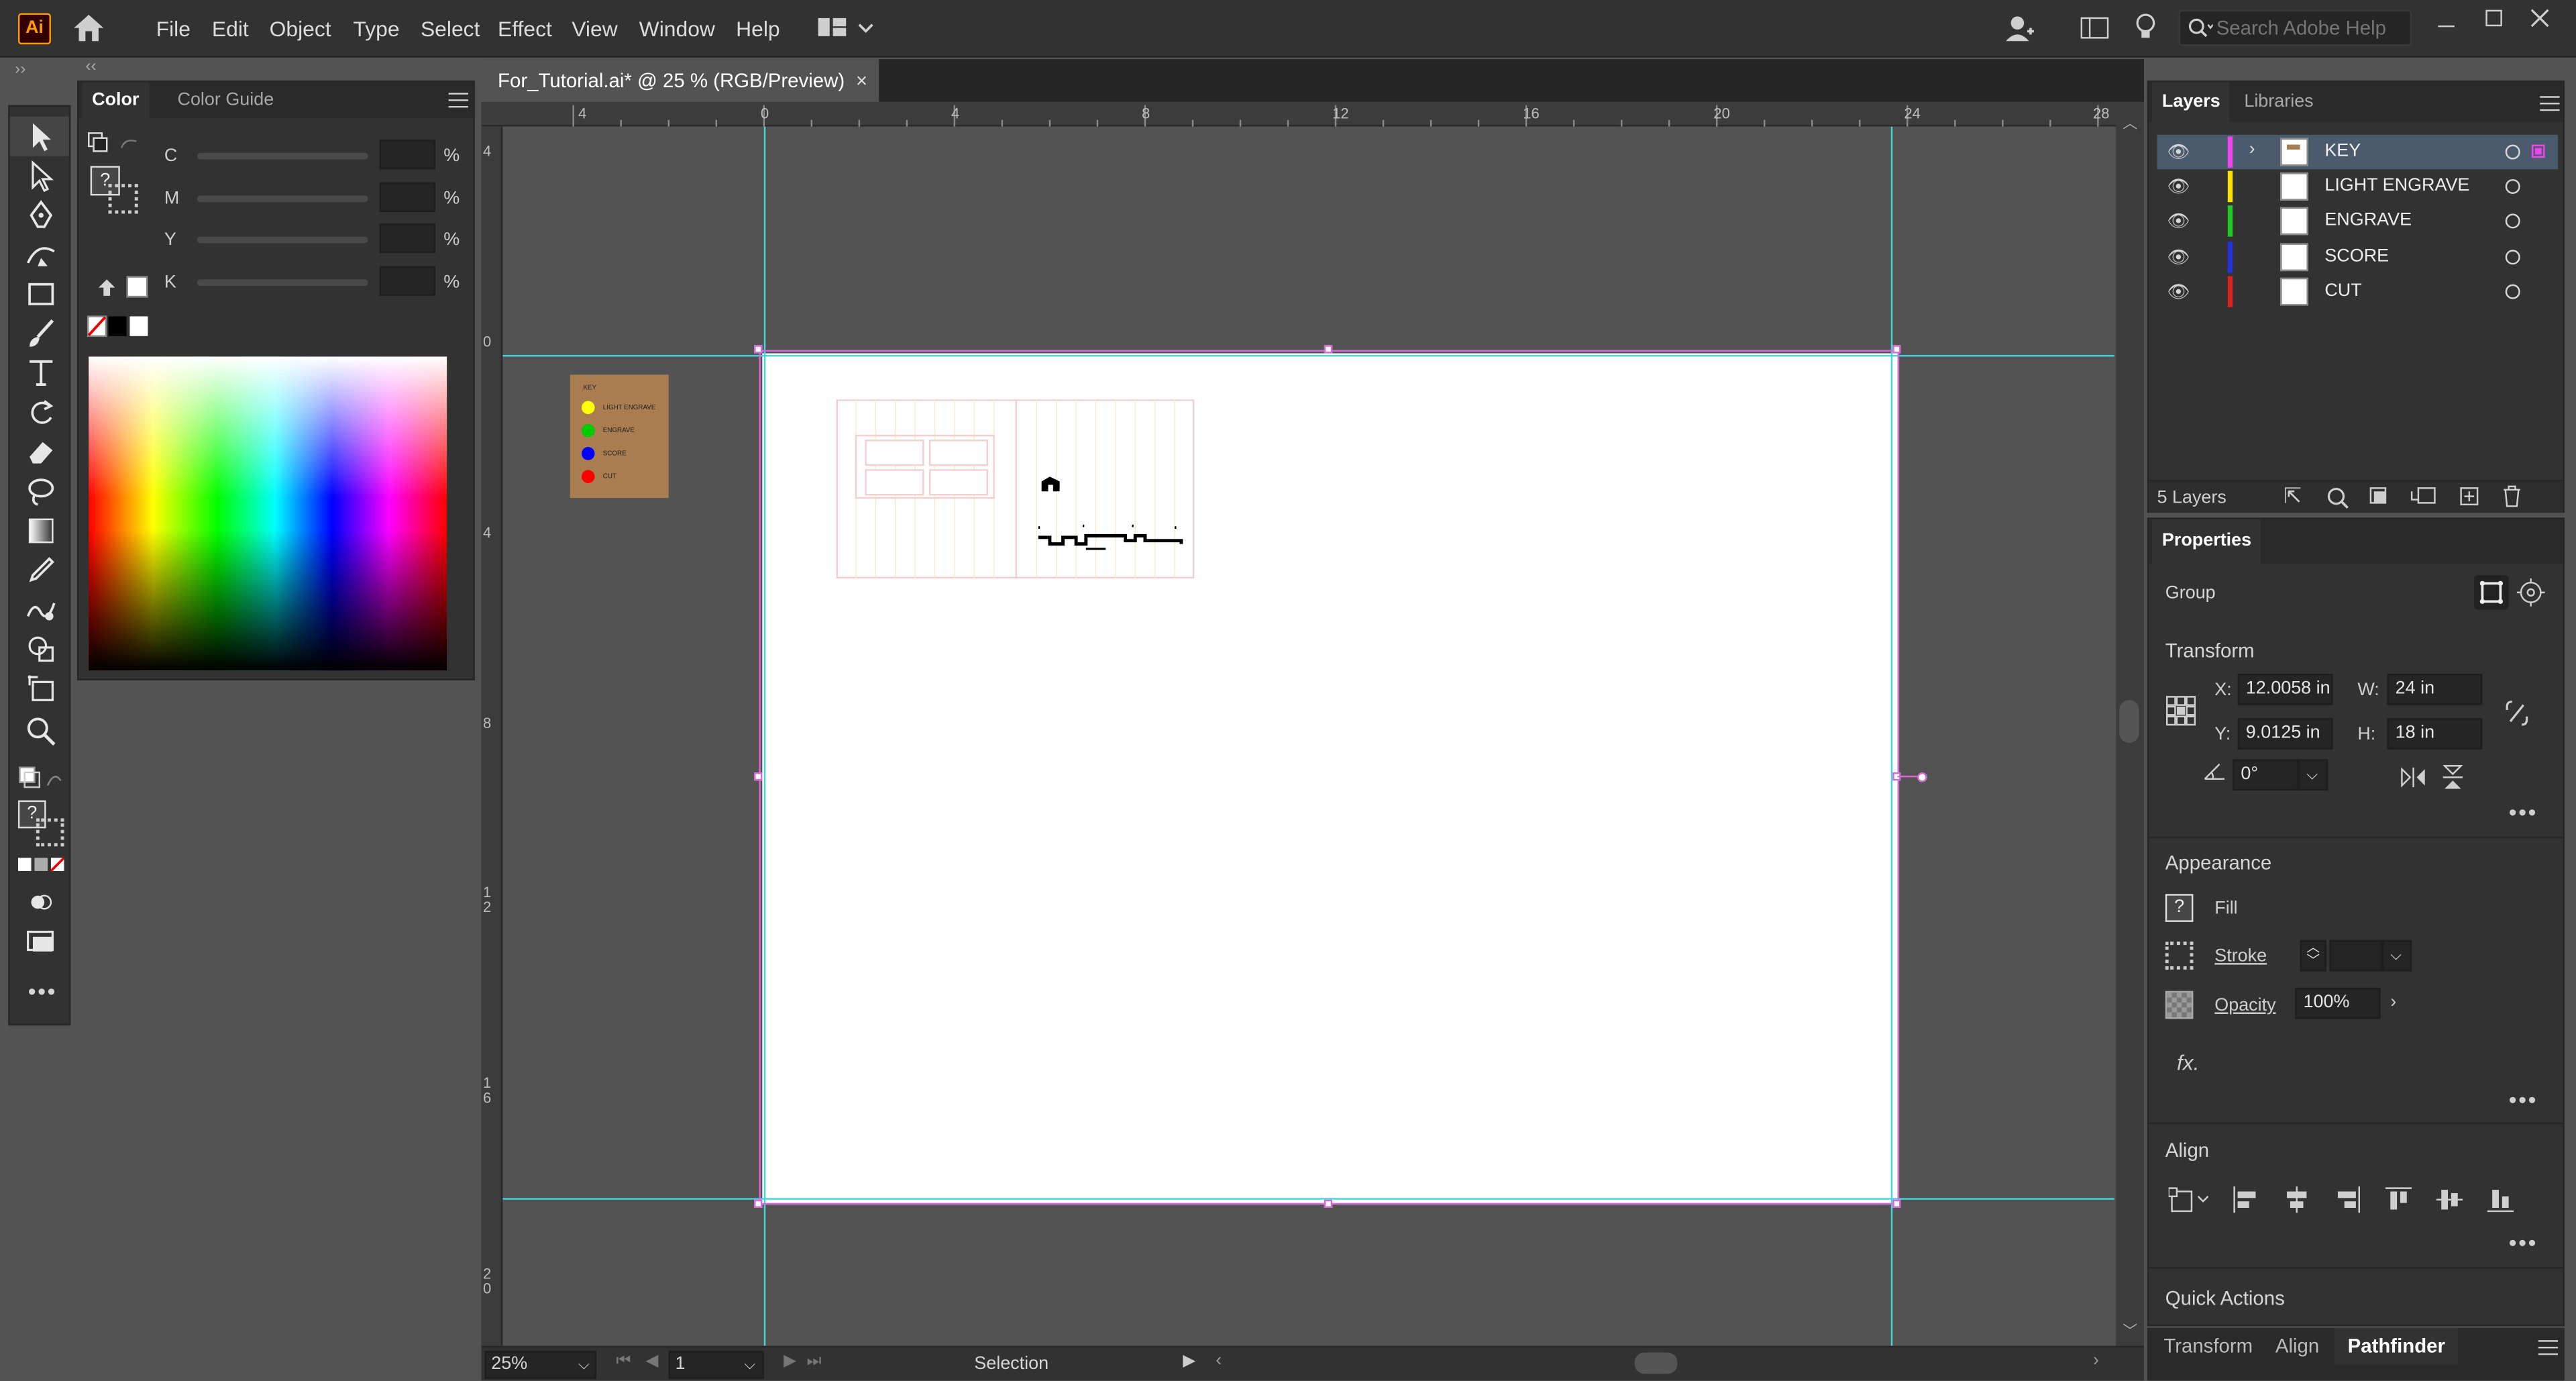  I want to click on direct-selection-tool-icon, so click(41, 176).